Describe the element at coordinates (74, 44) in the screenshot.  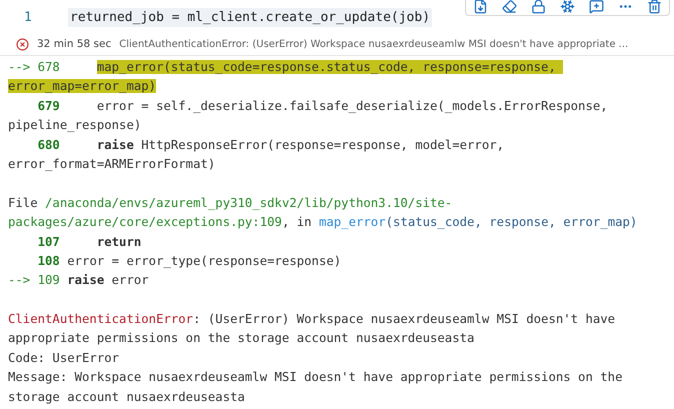
I see `execution-time: 32 min 58 sec` at that location.